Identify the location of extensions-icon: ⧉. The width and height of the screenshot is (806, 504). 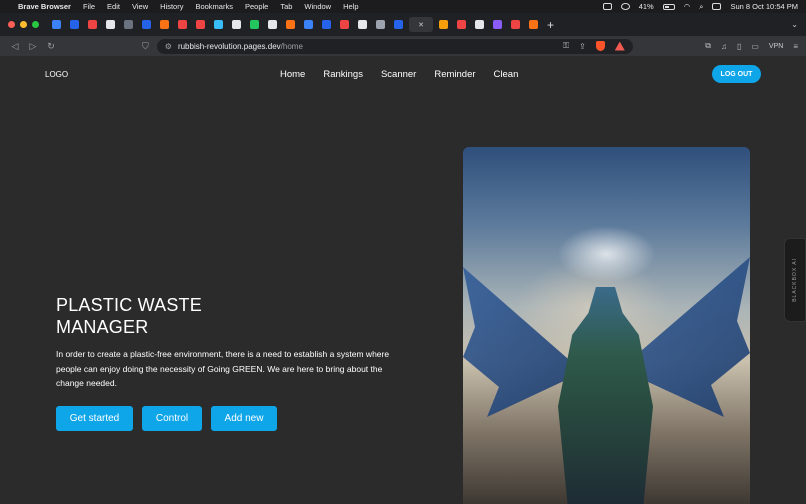
(708, 46).